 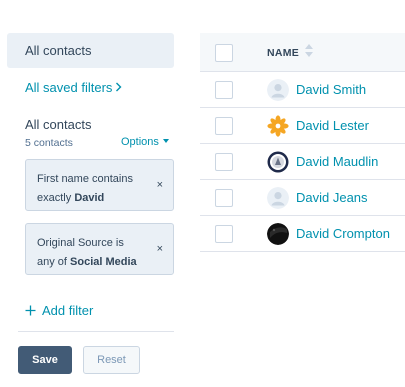 What do you see at coordinates (278, 126) in the screenshot?
I see `orange-pinwheel-avatar-icon` at bounding box center [278, 126].